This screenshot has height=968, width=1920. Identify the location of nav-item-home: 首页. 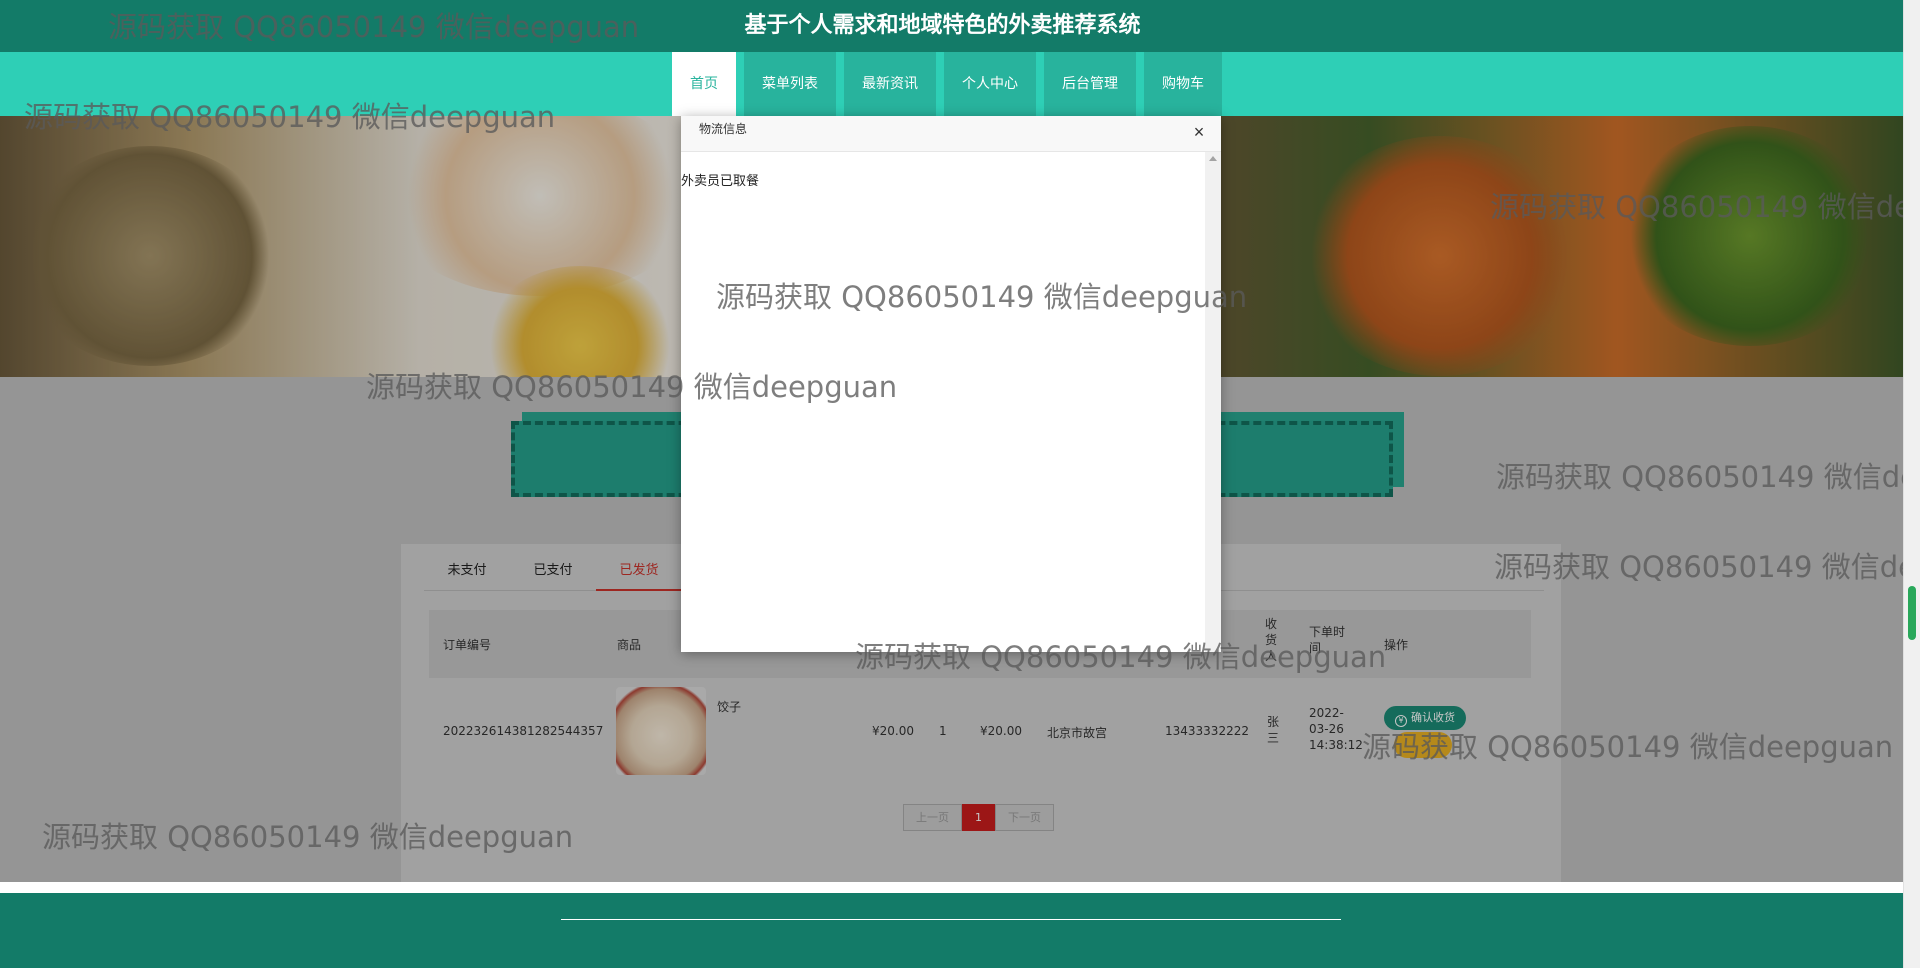
(704, 84).